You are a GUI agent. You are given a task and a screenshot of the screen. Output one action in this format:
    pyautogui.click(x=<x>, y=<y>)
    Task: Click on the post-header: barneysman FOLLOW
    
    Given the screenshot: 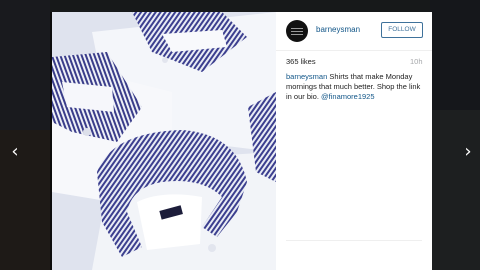 What is the action you would take?
    pyautogui.click(x=354, y=31)
    